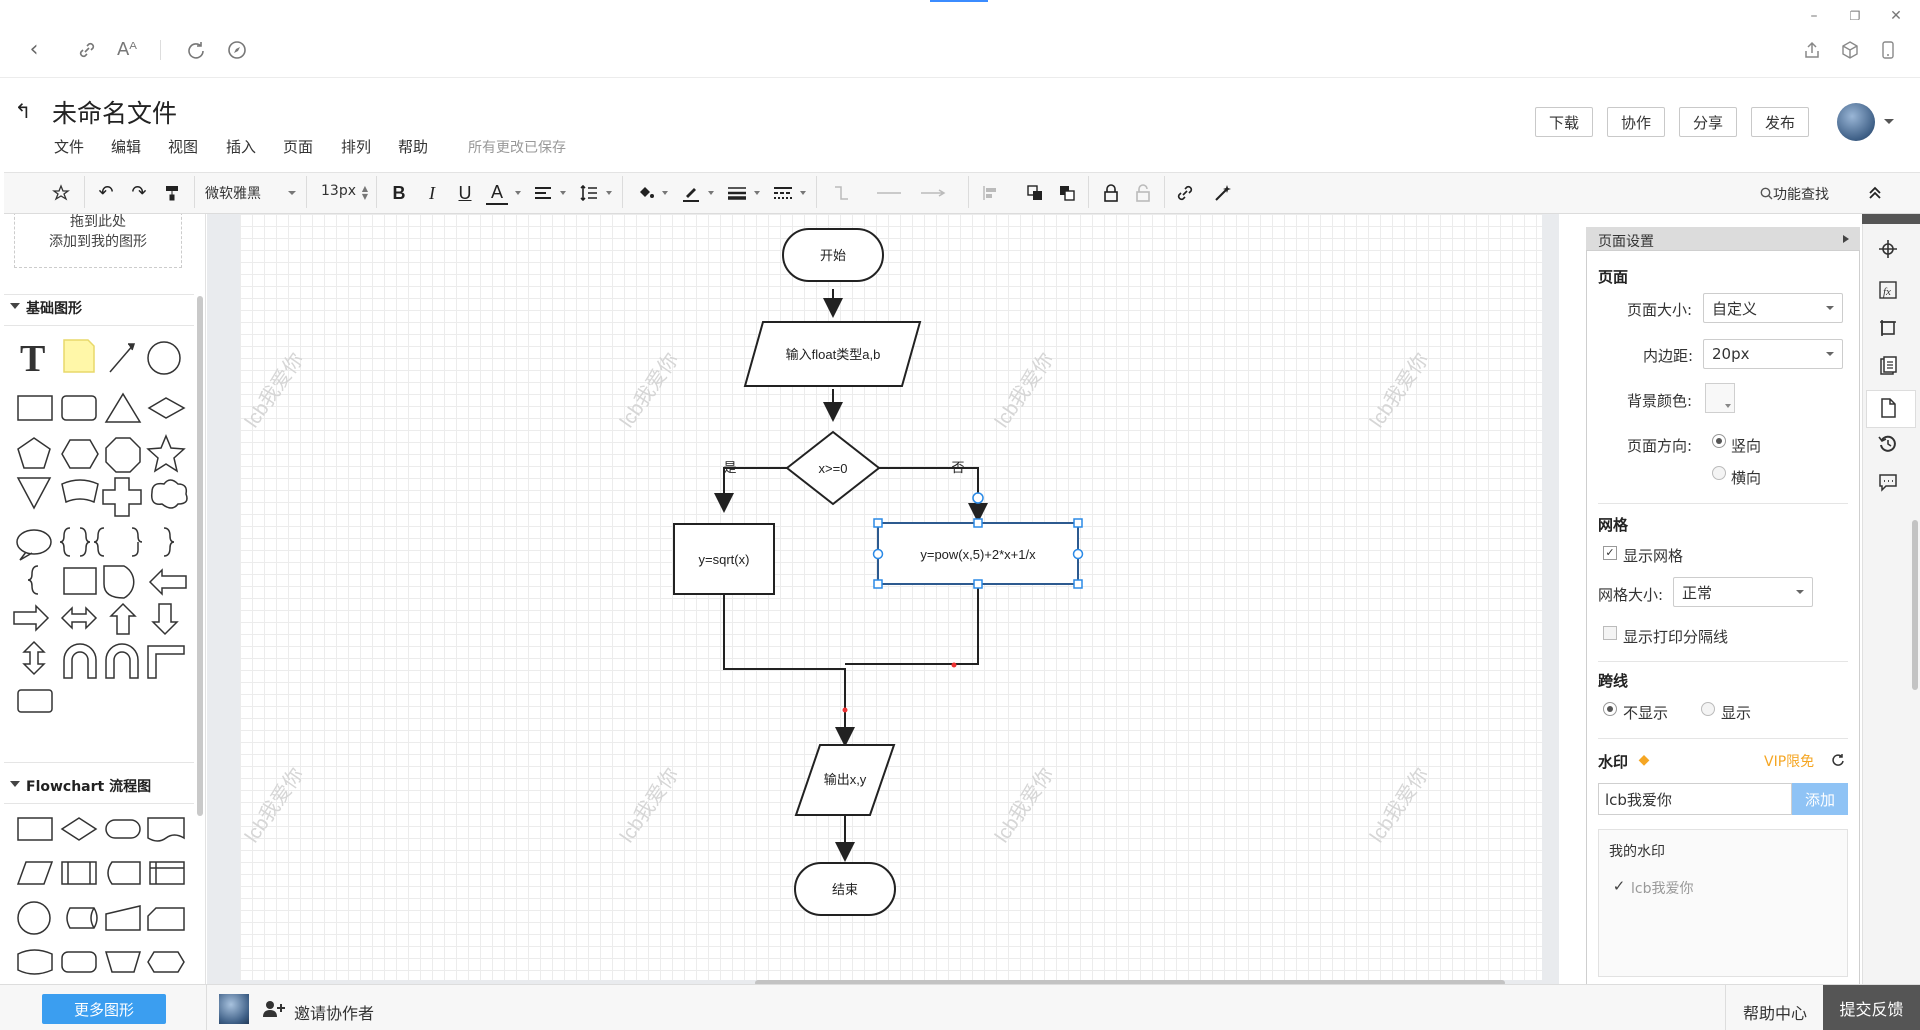  I want to click on page-icon, so click(1888, 408).